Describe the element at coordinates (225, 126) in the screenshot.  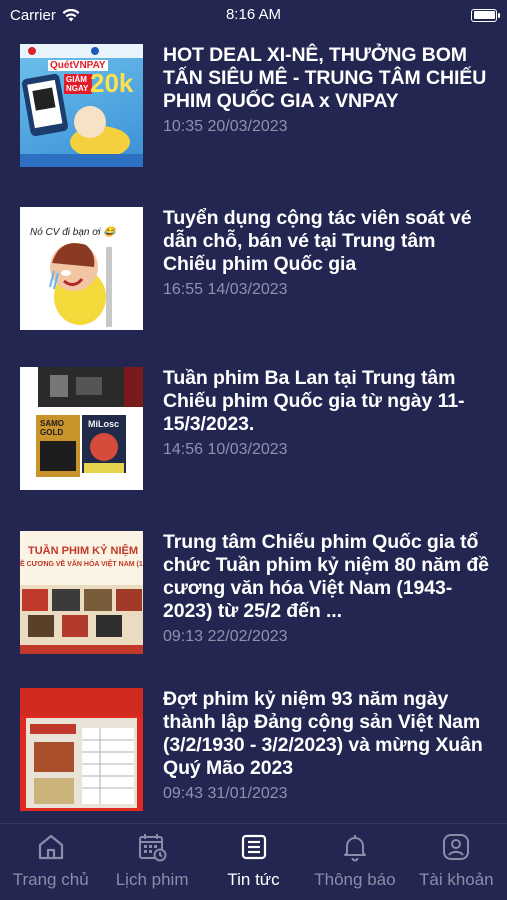
I see `news-date: 10:35 20/03/2023` at that location.